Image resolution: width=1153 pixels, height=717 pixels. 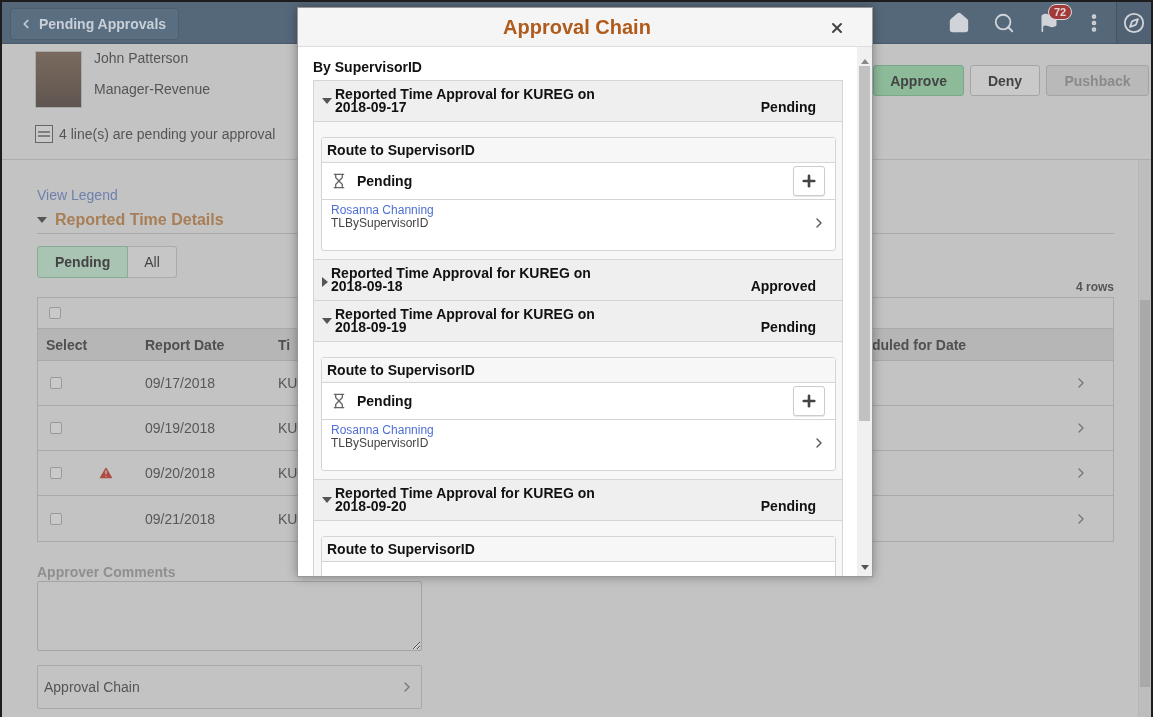 I want to click on filter-tab: Pending, so click(x=83, y=262).